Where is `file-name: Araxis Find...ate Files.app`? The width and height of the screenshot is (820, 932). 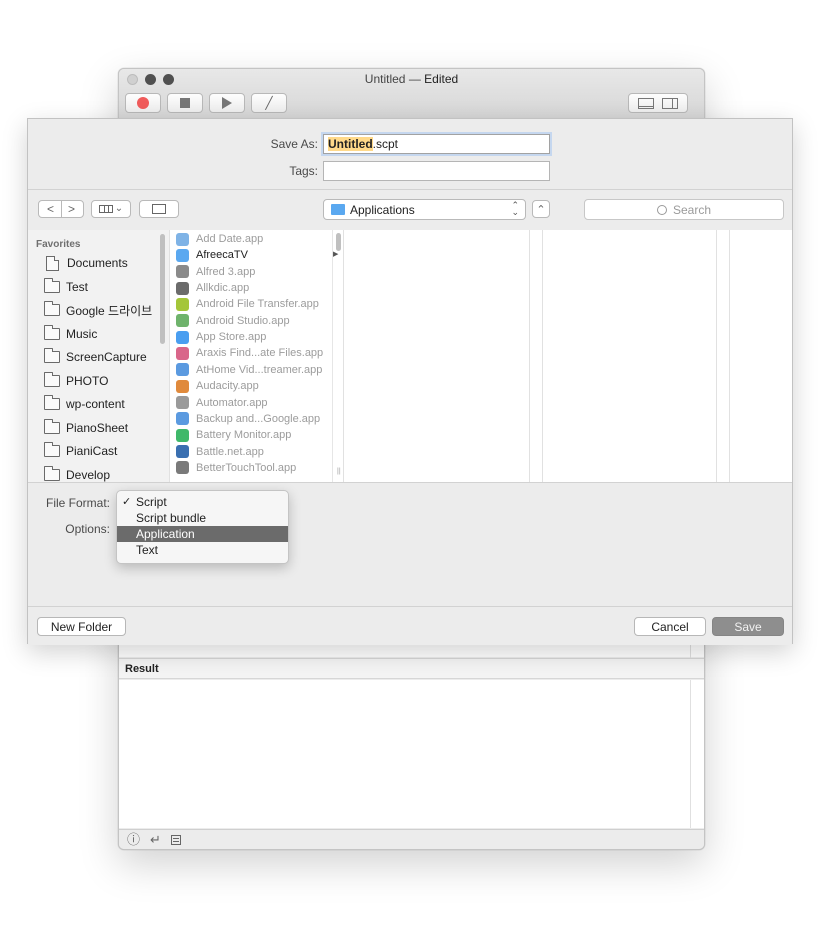 file-name: Araxis Find...ate Files.app is located at coordinates (260, 353).